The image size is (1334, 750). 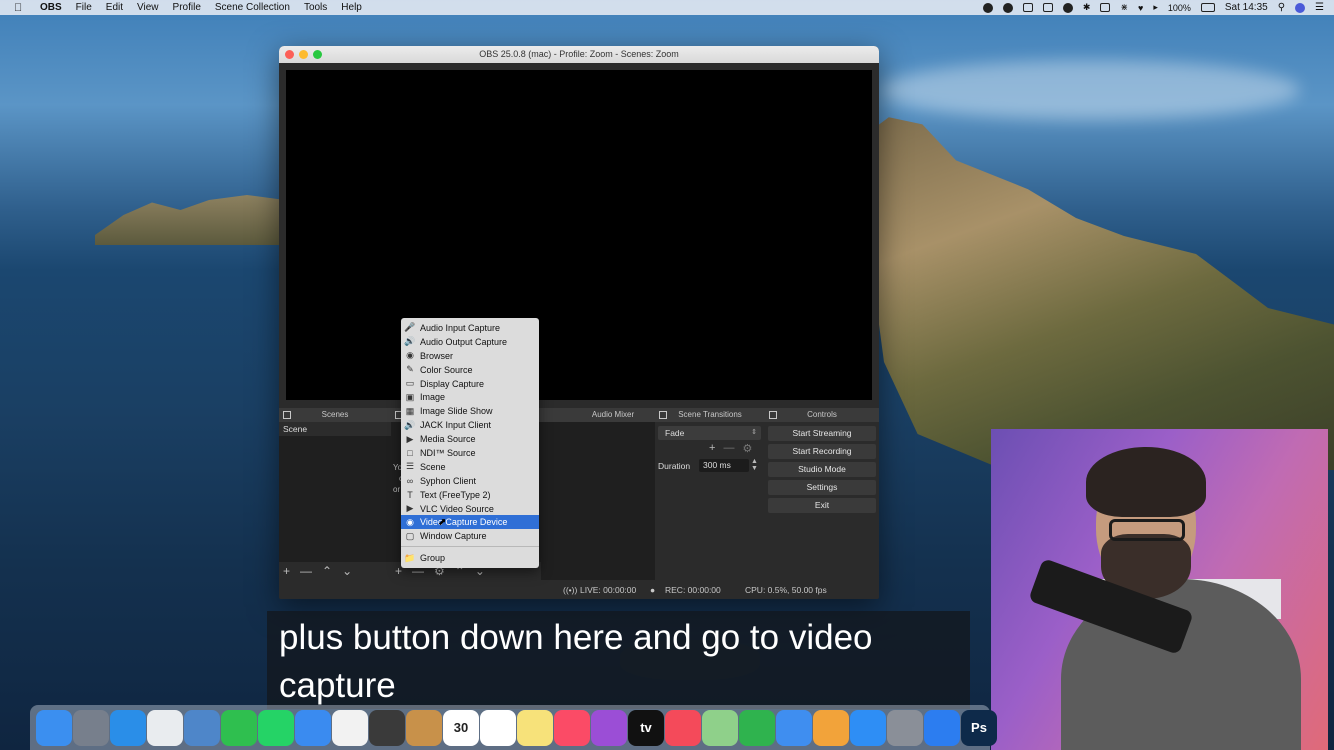 What do you see at coordinates (470, 411) in the screenshot?
I see `menu-item-image-slide-show: ▦ Image Slide Show` at bounding box center [470, 411].